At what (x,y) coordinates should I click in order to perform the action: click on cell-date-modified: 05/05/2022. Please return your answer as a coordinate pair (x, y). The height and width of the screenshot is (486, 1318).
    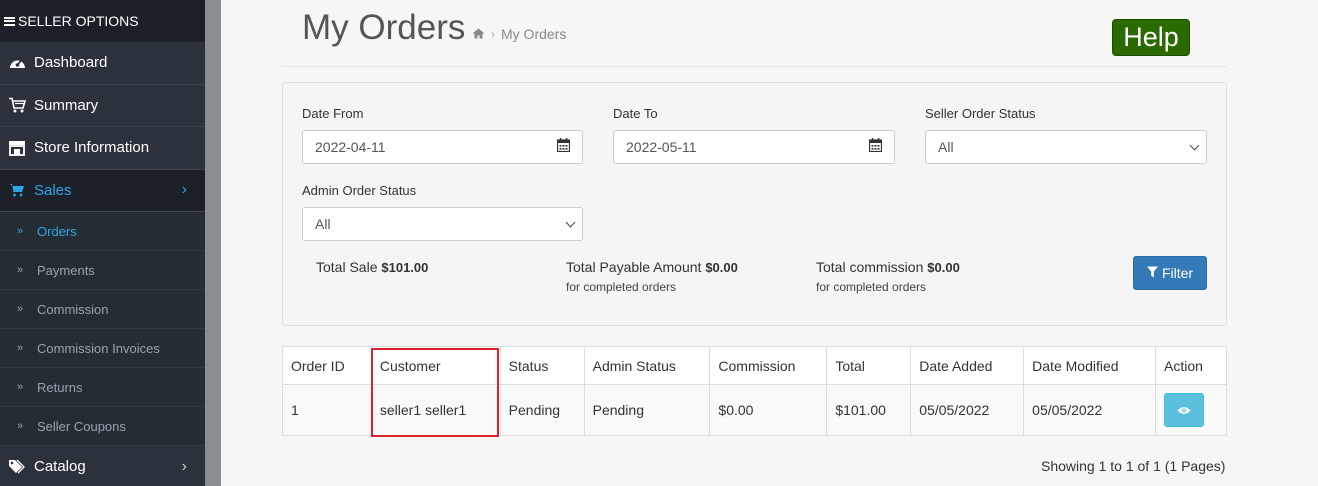
    Looking at the image, I should click on (1089, 410).